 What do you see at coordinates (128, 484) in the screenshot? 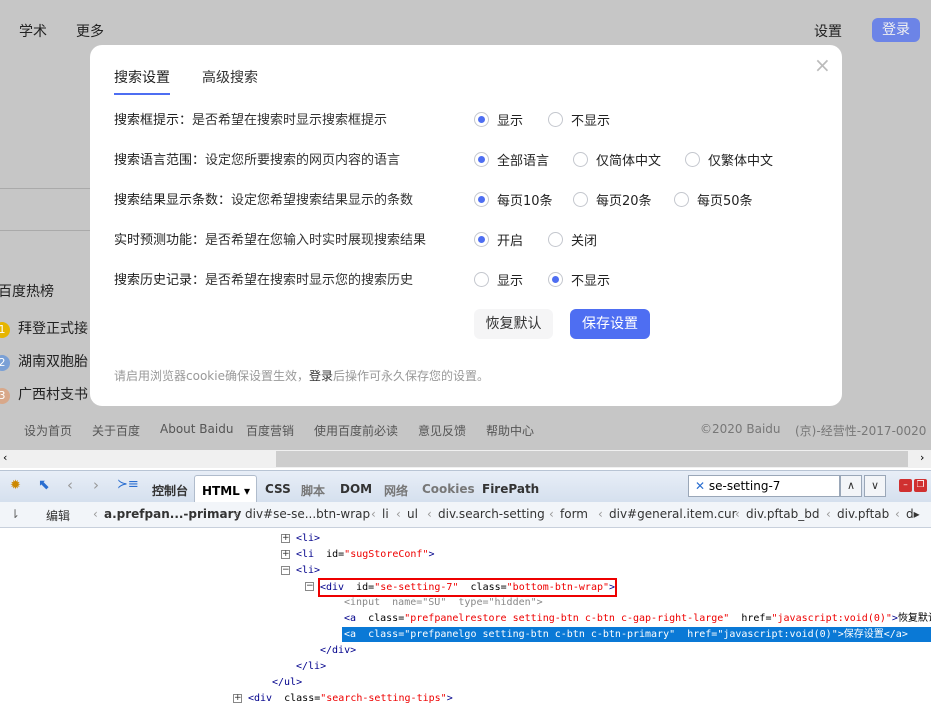
I see `command-line-icon: ≻≡` at bounding box center [128, 484].